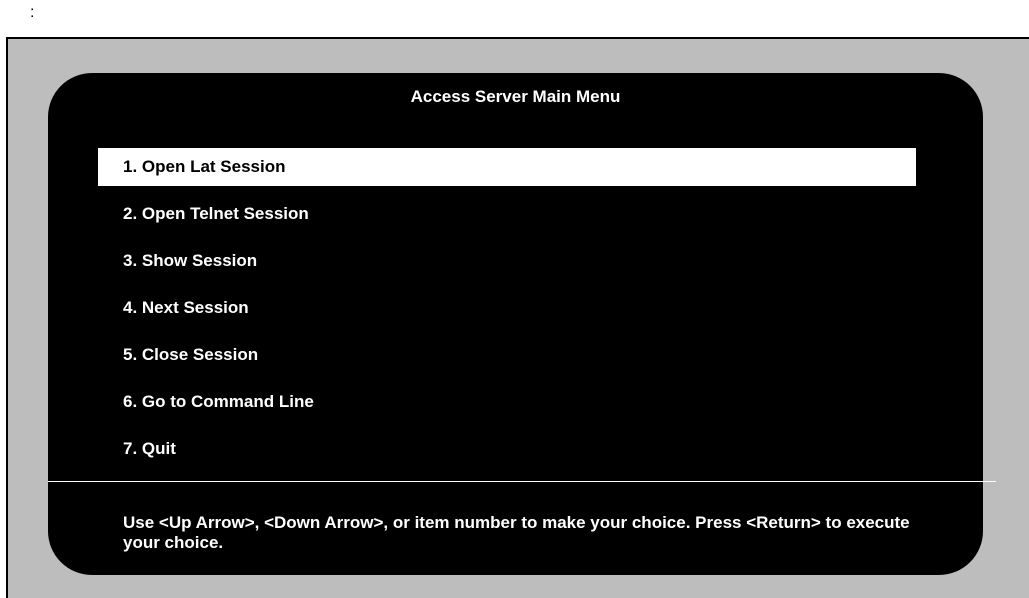  I want to click on menu-item-next-session: 4. Next Session, so click(507, 308).